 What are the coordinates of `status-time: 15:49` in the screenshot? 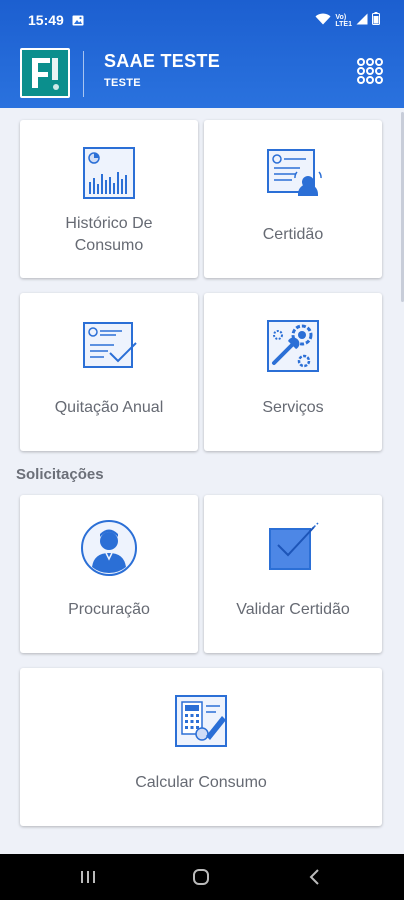 It's located at (46, 20).